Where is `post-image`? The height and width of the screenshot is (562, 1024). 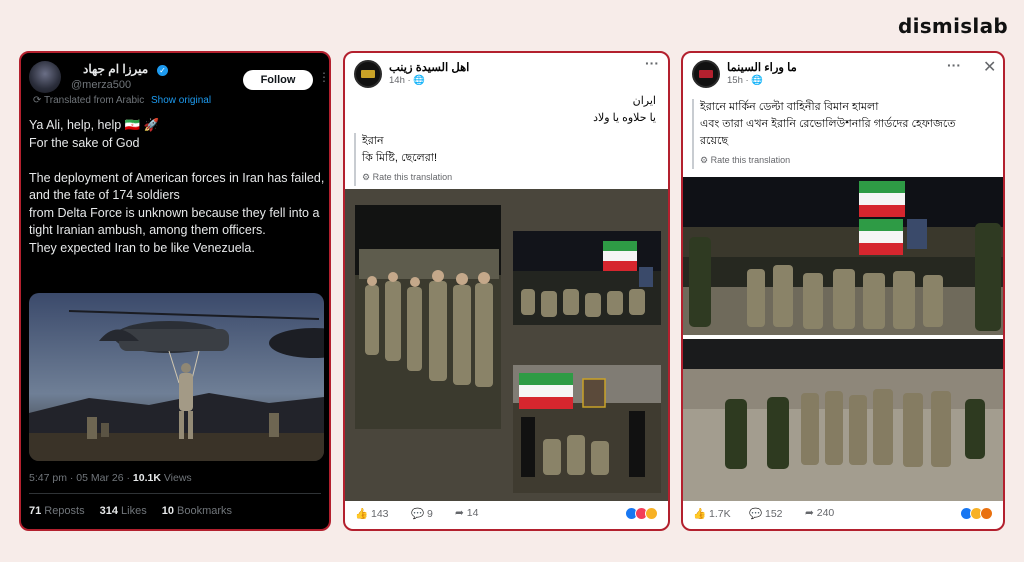 post-image is located at coordinates (176, 377).